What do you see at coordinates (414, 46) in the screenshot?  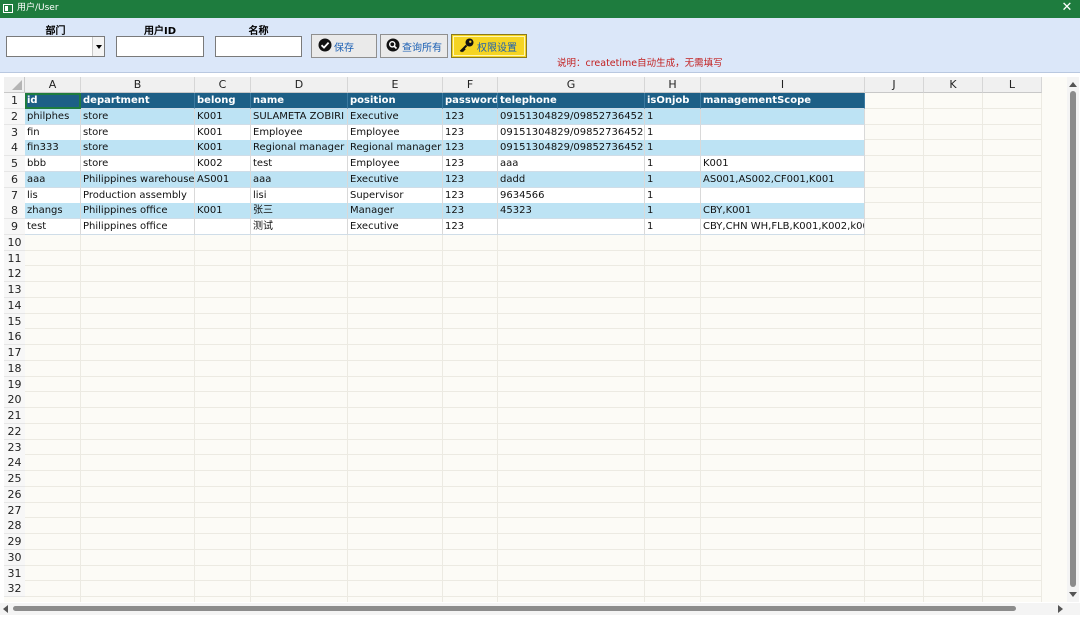 I see `query-all-button: 查询所有` at bounding box center [414, 46].